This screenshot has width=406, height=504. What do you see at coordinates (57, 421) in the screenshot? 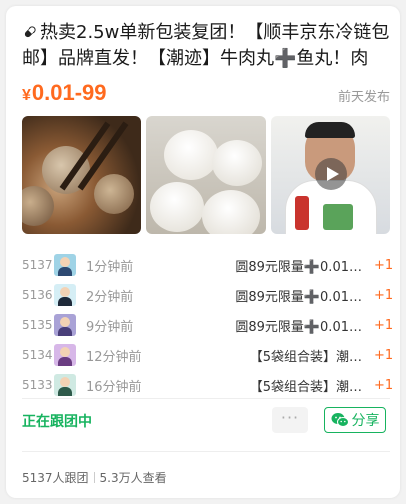
I see `following-status: 正在跟团中` at bounding box center [57, 421].